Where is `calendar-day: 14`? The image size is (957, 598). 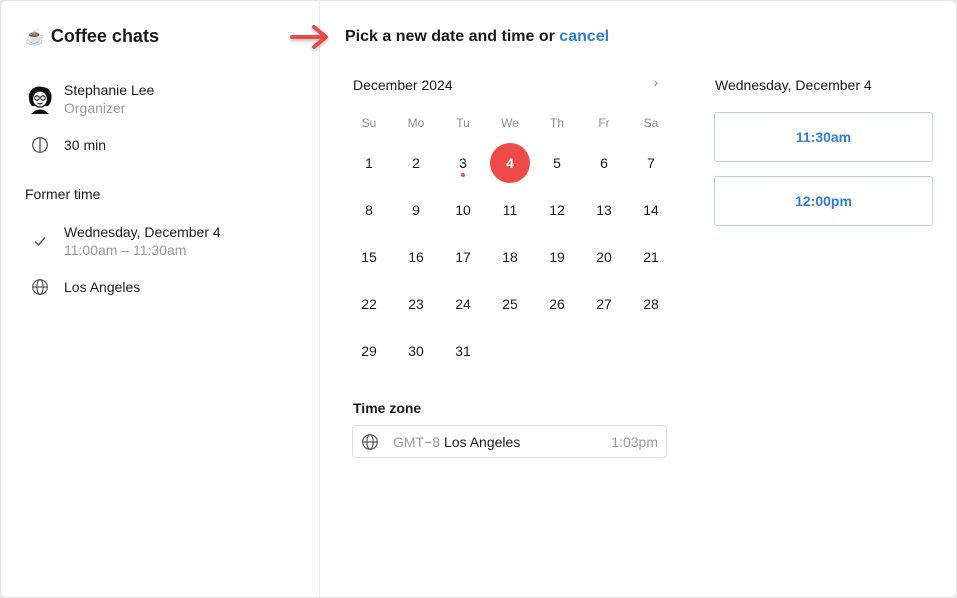
calendar-day: 14 is located at coordinates (651, 210).